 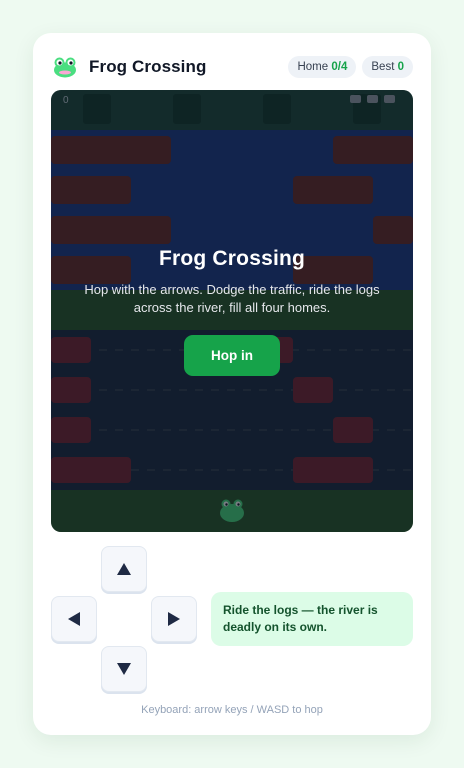 What do you see at coordinates (383, 67) in the screenshot?
I see `best-label: Best` at bounding box center [383, 67].